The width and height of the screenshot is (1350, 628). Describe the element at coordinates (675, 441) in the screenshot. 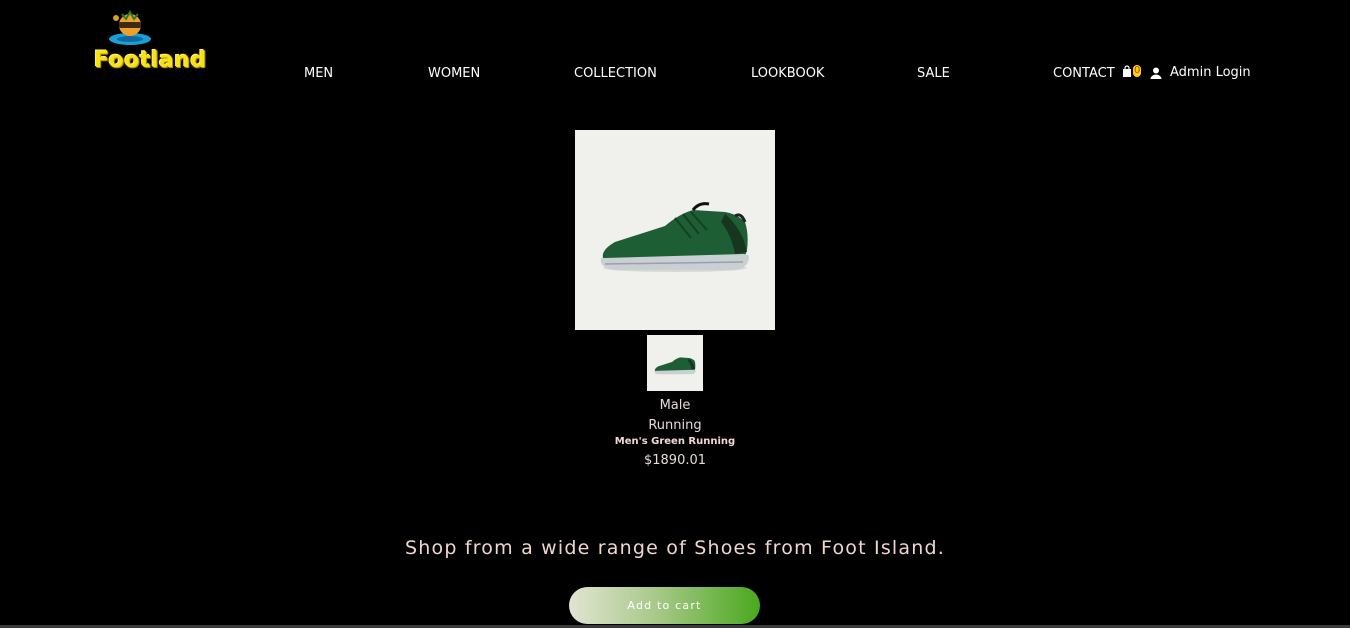

I see `product-name: Men's Green Running` at that location.